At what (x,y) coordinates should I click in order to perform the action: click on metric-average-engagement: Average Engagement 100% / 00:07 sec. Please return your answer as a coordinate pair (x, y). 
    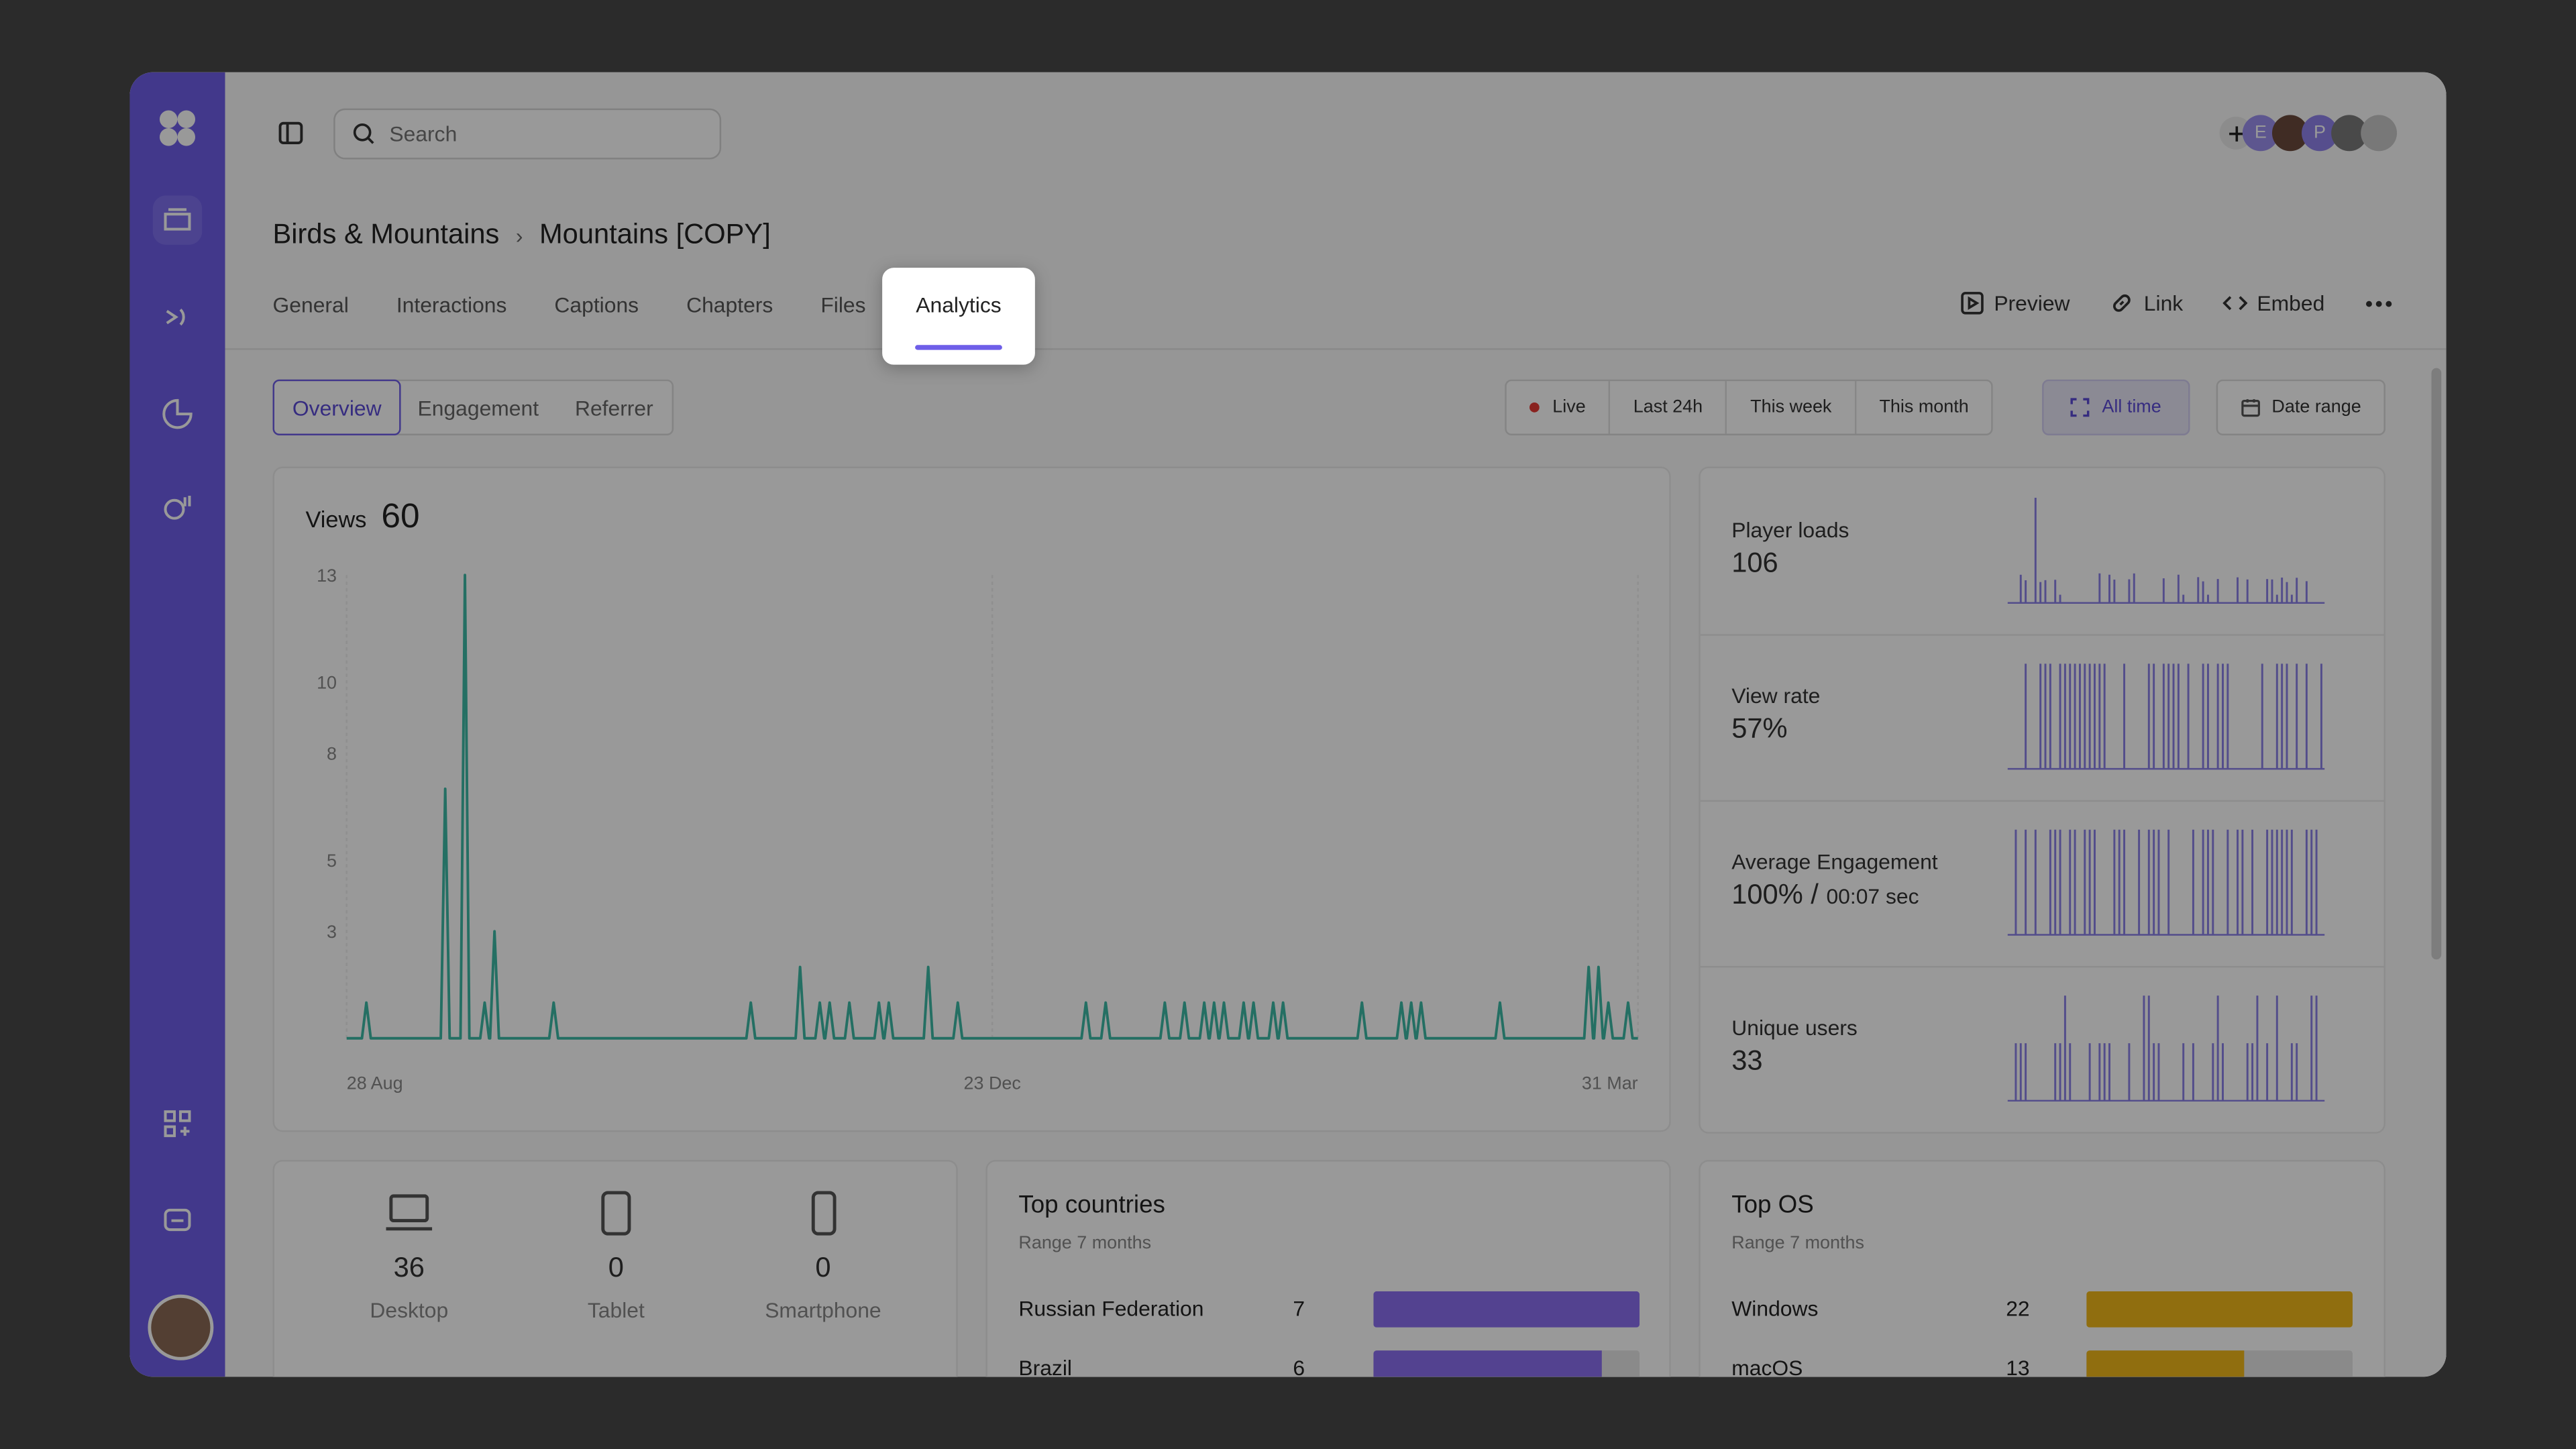
    Looking at the image, I should click on (2042, 884).